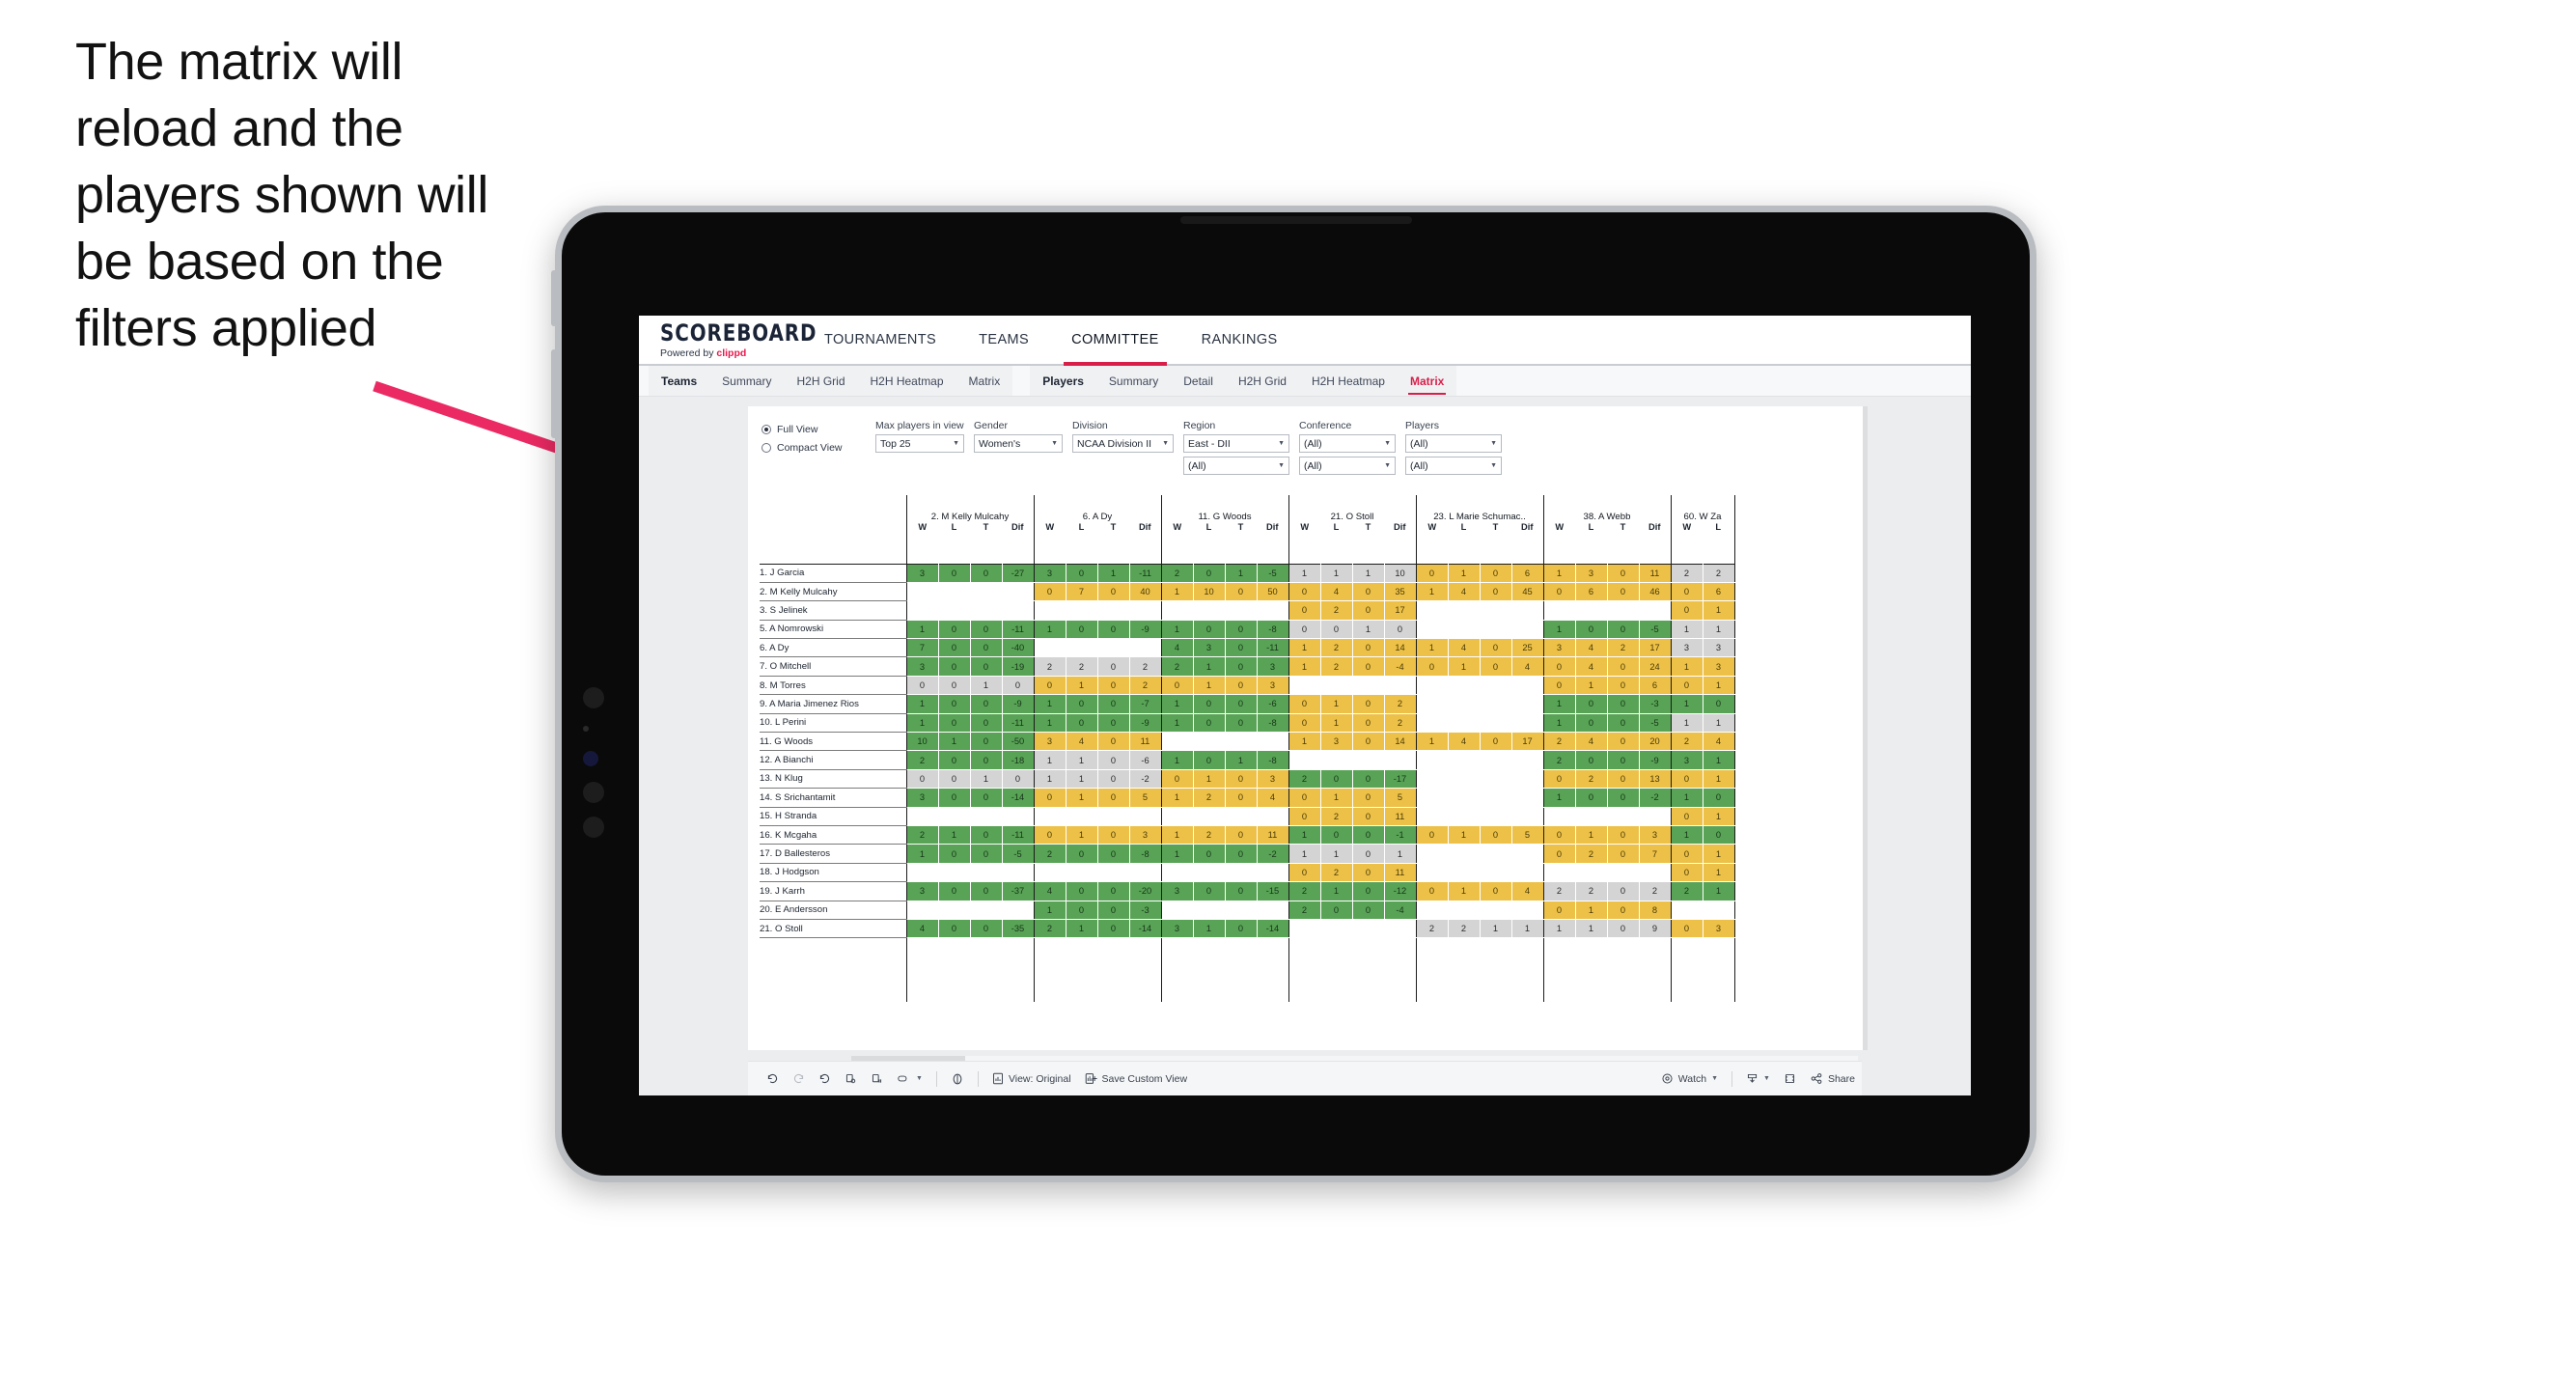 The image size is (2576, 1386). Describe the element at coordinates (1247, 929) in the screenshot. I see `matrix-row: 21. O Stoll 4 0 0 -35 2 1 0 -14 3 1 0 -14 2 2 1 1 1 1 0 9 0 3` at that location.